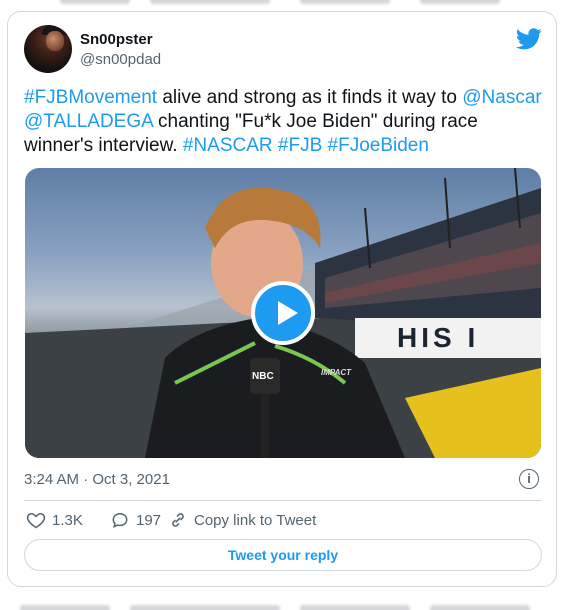 This screenshot has height=610, width=564. What do you see at coordinates (120, 520) in the screenshot?
I see `reply-bubble-icon` at bounding box center [120, 520].